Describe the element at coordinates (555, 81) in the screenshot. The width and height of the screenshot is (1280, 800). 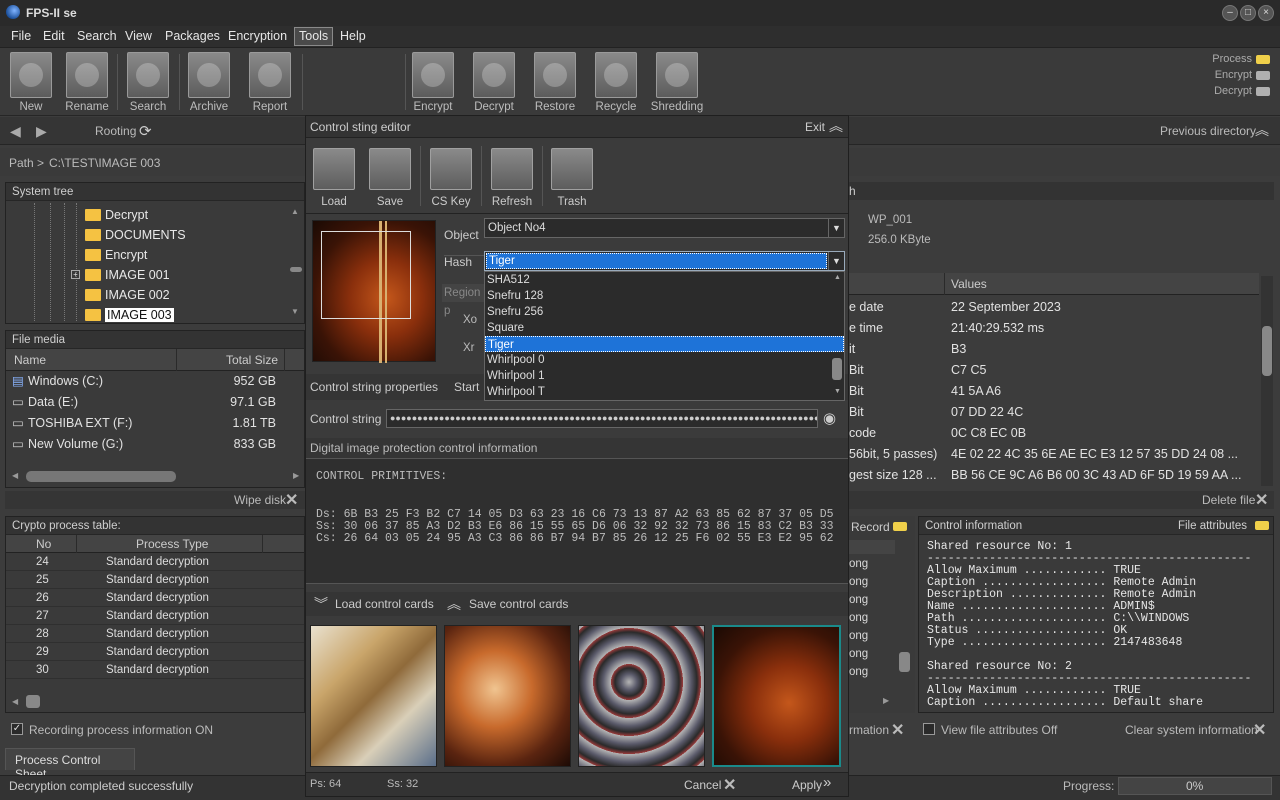
I see `restore-button: Restore` at that location.